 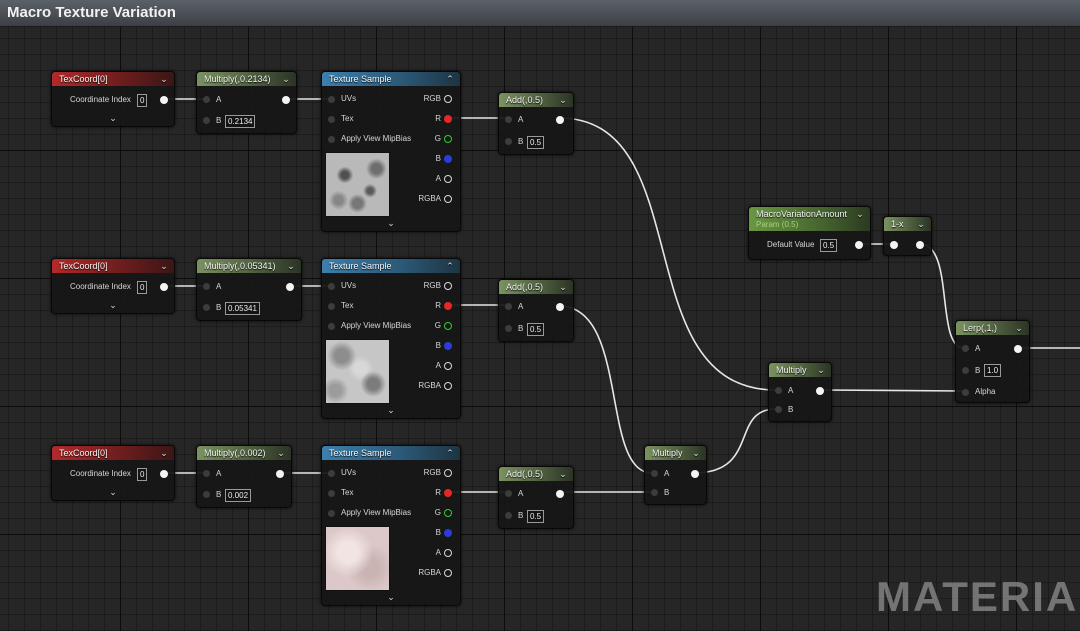 I want to click on param-node-header: MacroVariationAmount Param (0.5) ⌄, so click(x=809, y=219).